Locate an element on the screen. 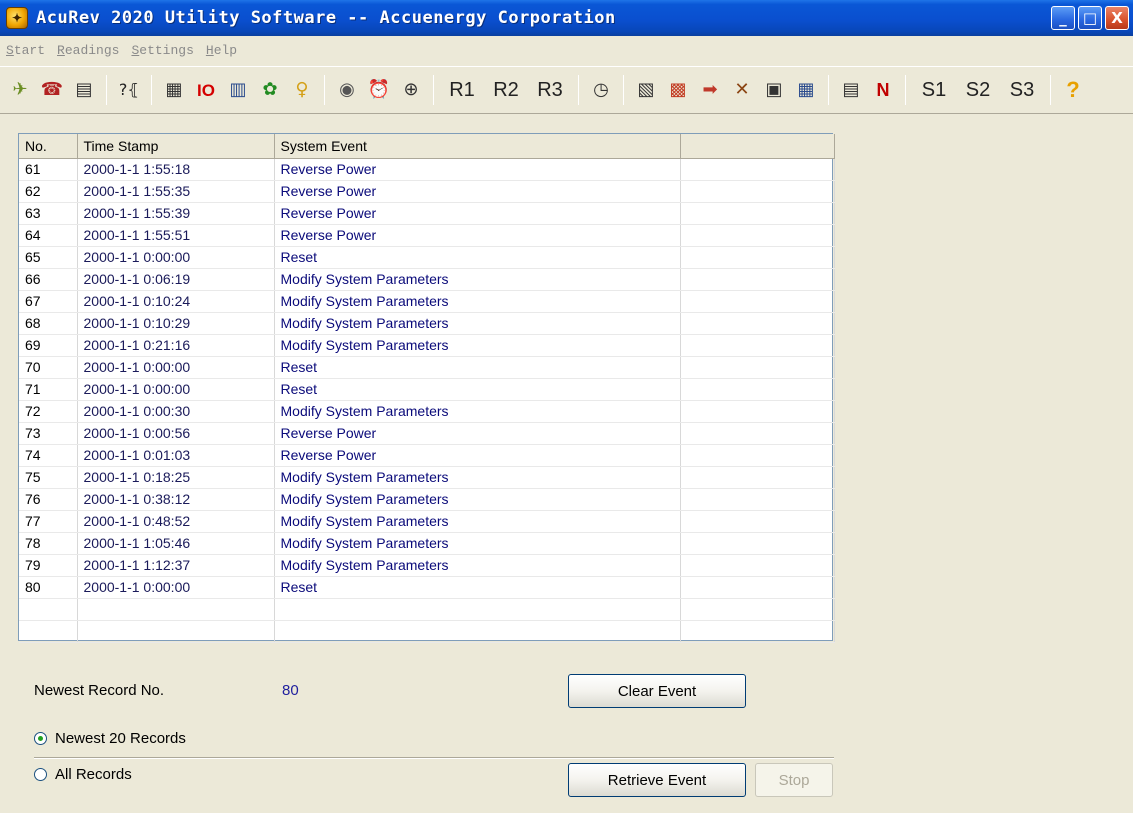 The width and height of the screenshot is (1133, 813). cell-no: 67 is located at coordinates (48, 301).